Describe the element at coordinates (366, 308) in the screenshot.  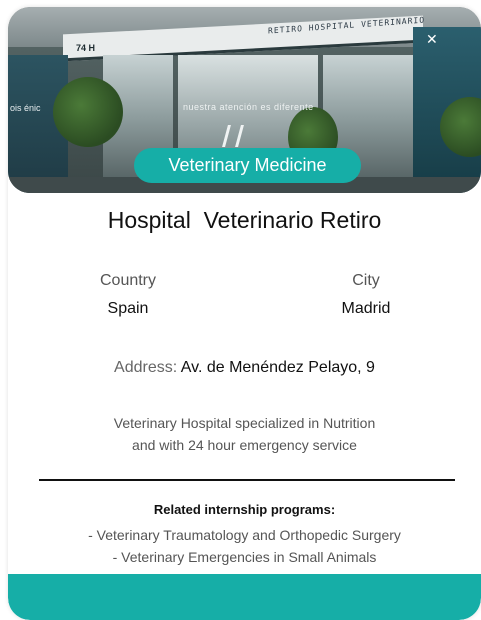
I see `city-value: Madrid` at that location.